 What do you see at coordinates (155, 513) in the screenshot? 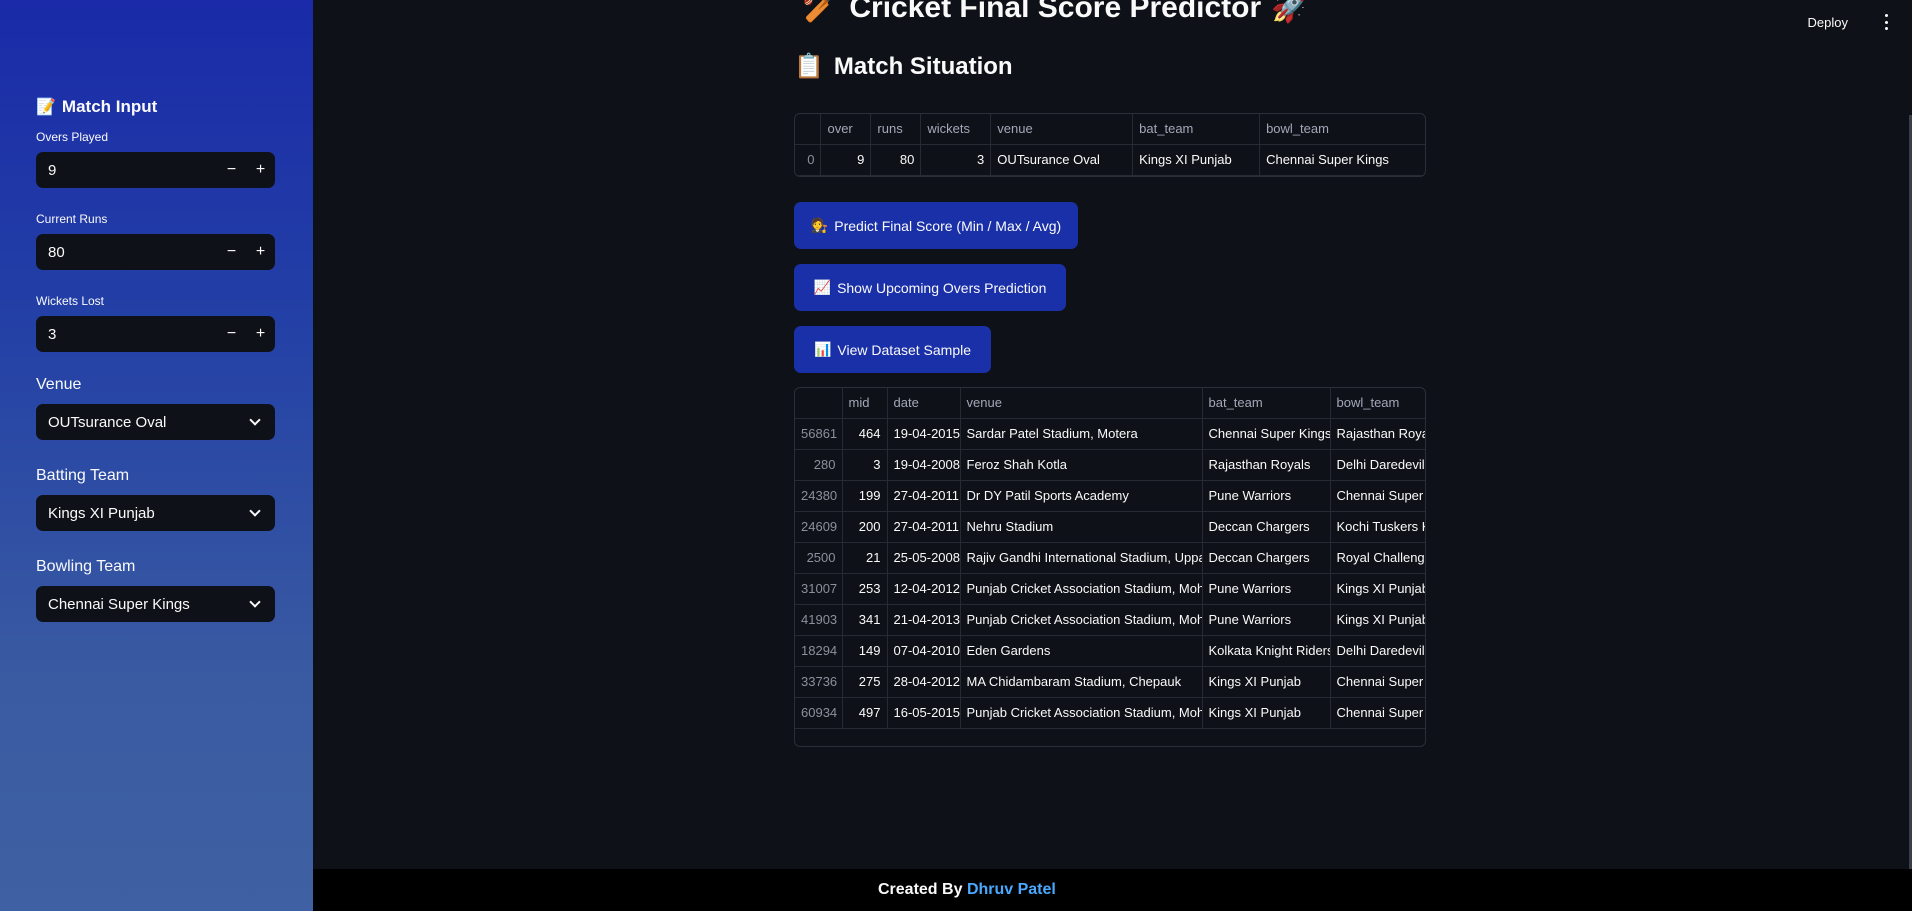
I see `batting-team-select: Kings XI Punjab` at bounding box center [155, 513].